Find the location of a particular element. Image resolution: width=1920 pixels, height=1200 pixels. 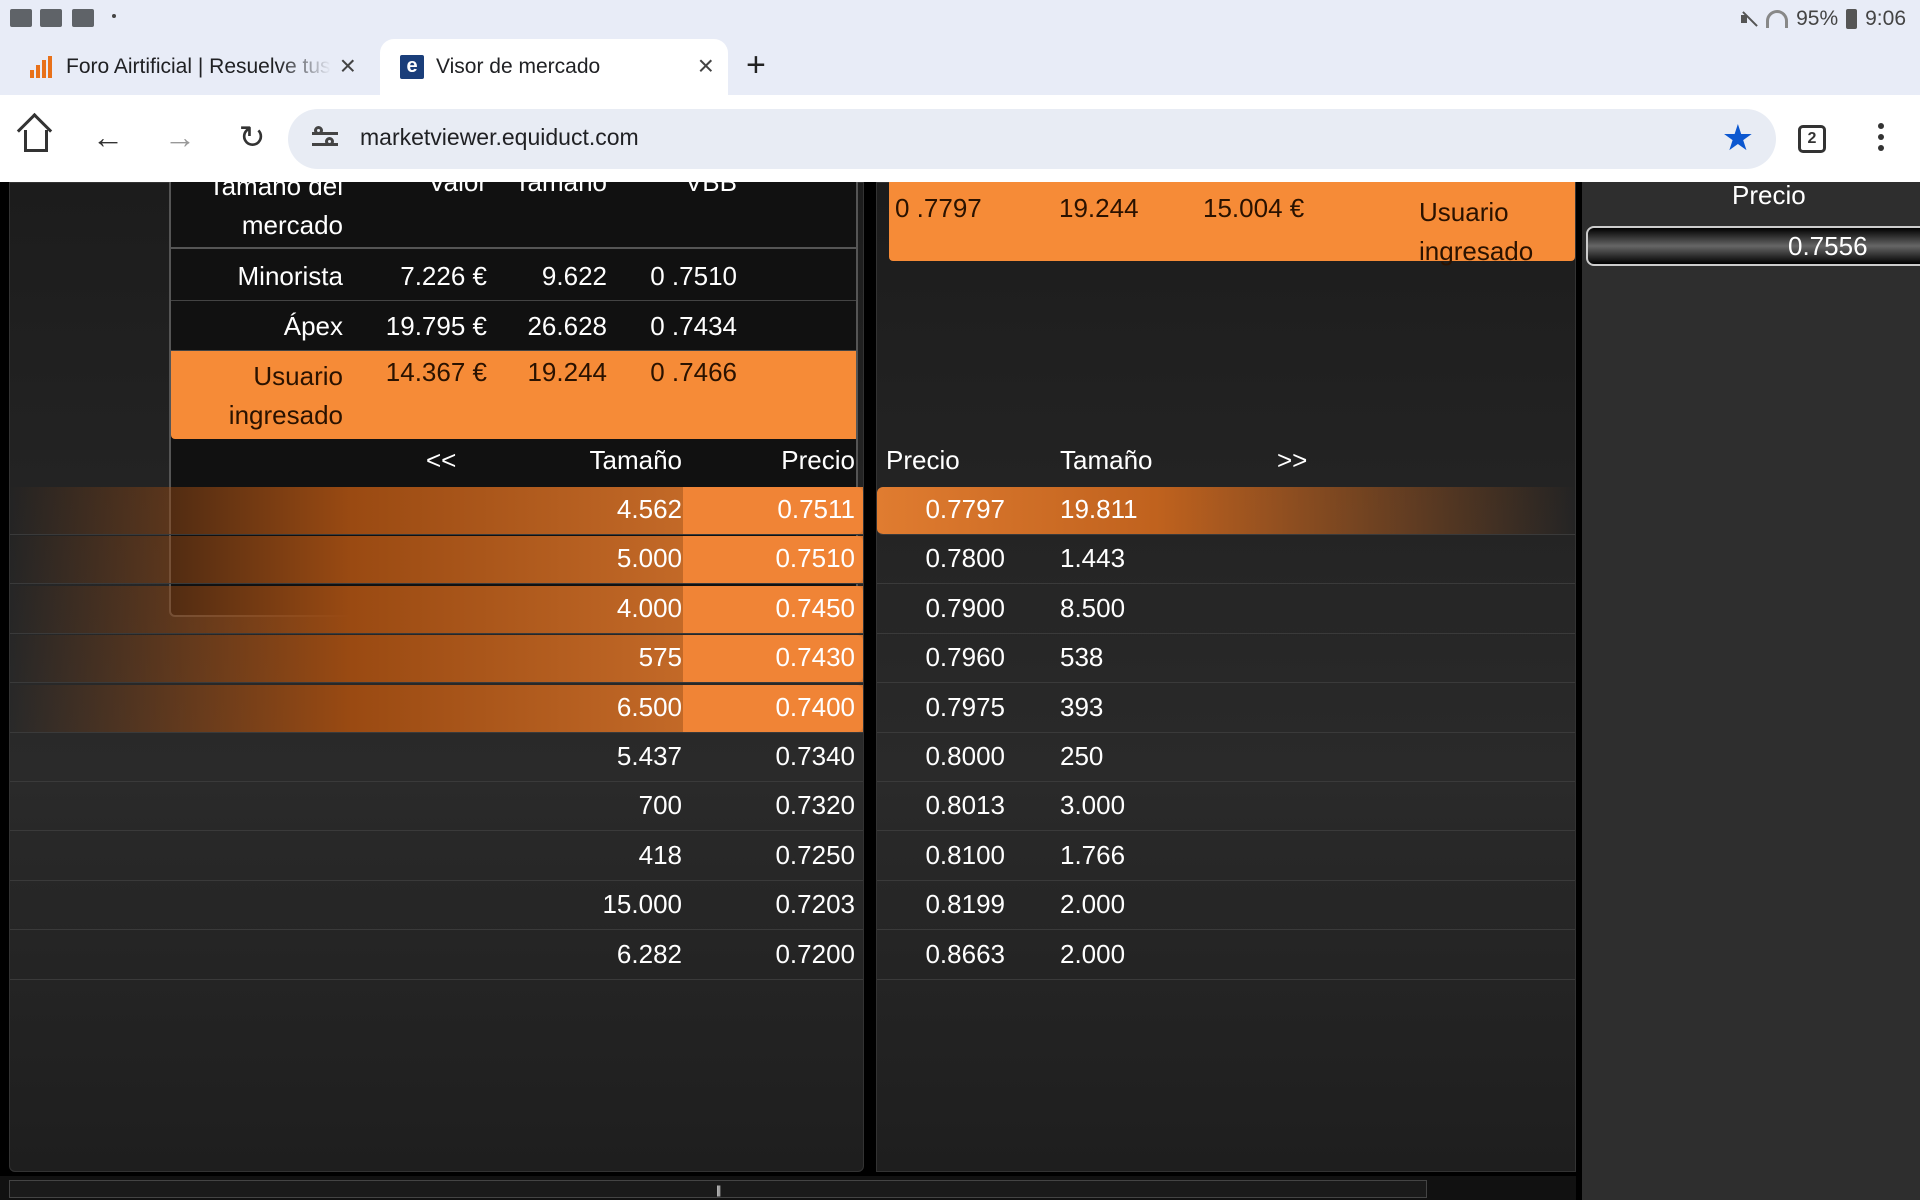

new-tab-icon: + is located at coordinates (756, 65).